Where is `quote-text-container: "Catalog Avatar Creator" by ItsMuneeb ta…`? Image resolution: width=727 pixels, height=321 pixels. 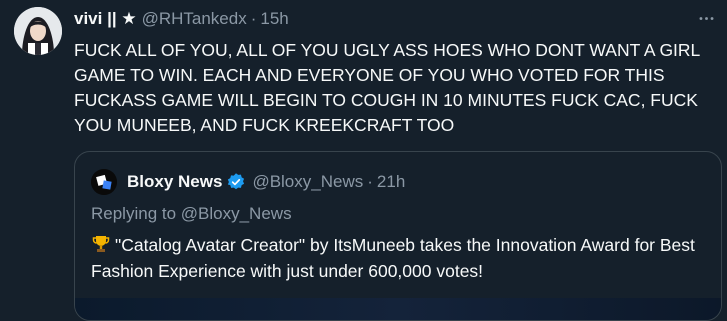
quote-text-container: "Catalog Avatar Creator" by ItsMuneeb ta… is located at coordinates (406, 258).